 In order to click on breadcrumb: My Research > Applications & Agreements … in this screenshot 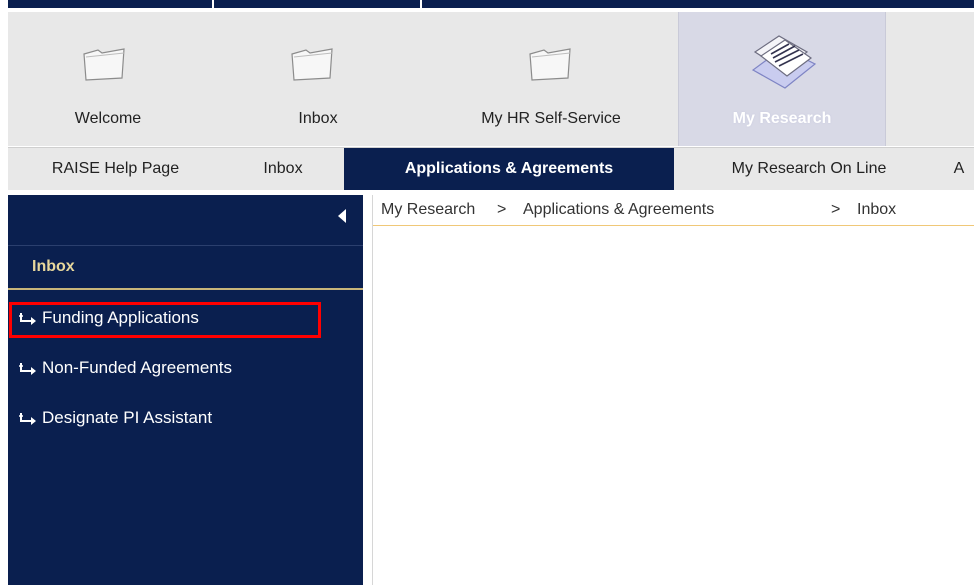, I will do `click(673, 210)`.